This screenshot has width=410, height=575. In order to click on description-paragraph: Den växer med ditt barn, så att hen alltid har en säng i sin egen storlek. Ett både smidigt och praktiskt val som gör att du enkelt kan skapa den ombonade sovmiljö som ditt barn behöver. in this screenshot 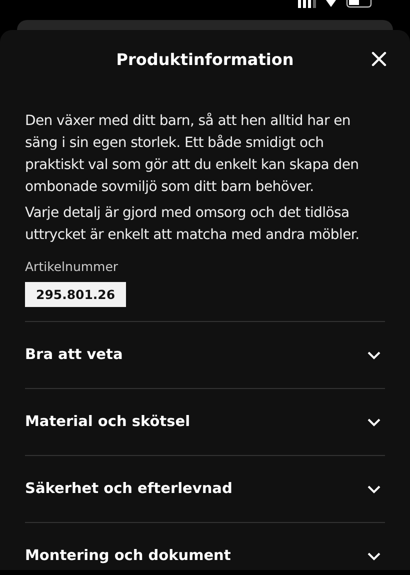, I will do `click(192, 154)`.